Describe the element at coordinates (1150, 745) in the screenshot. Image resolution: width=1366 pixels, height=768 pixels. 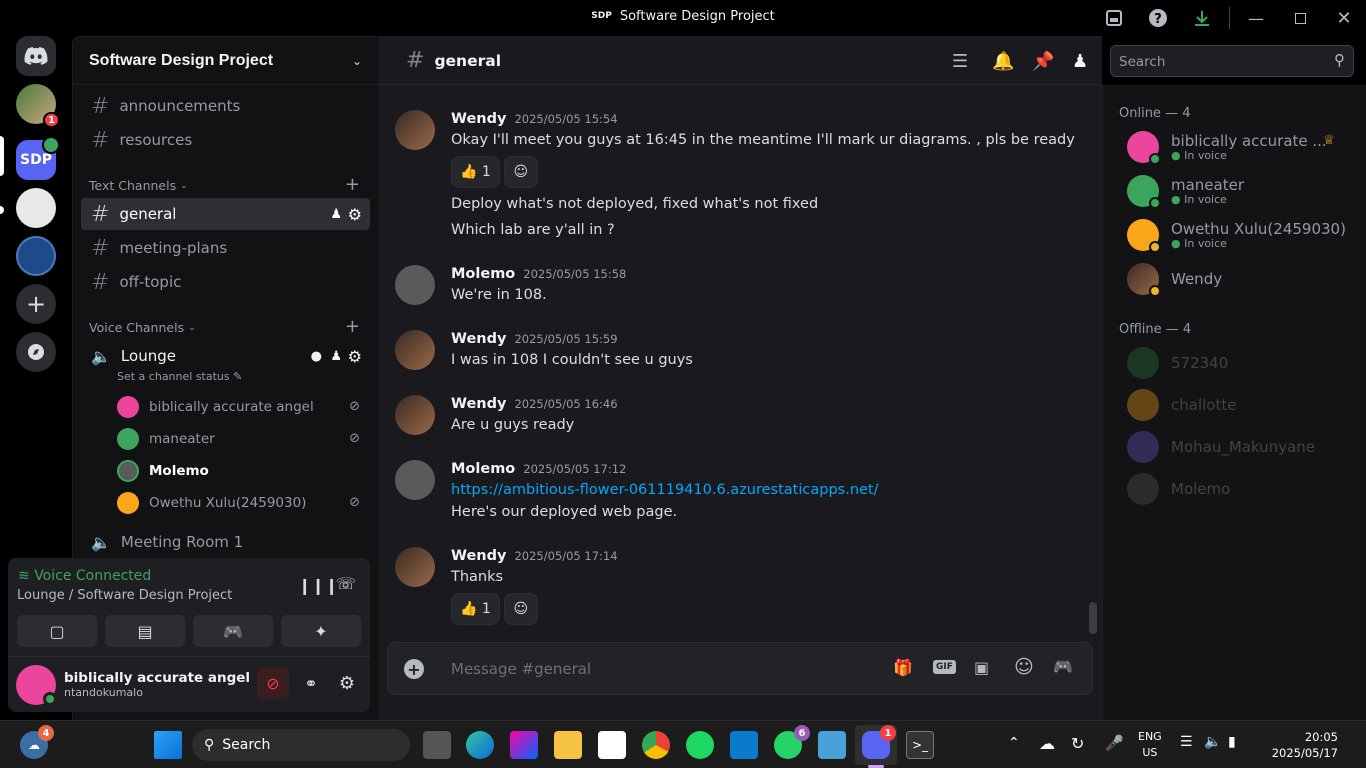
I see `language-indicator: ENG US` at that location.